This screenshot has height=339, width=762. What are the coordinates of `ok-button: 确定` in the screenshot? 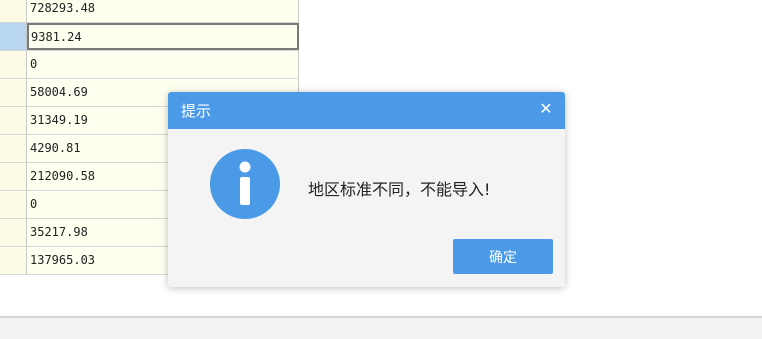 It's located at (503, 256).